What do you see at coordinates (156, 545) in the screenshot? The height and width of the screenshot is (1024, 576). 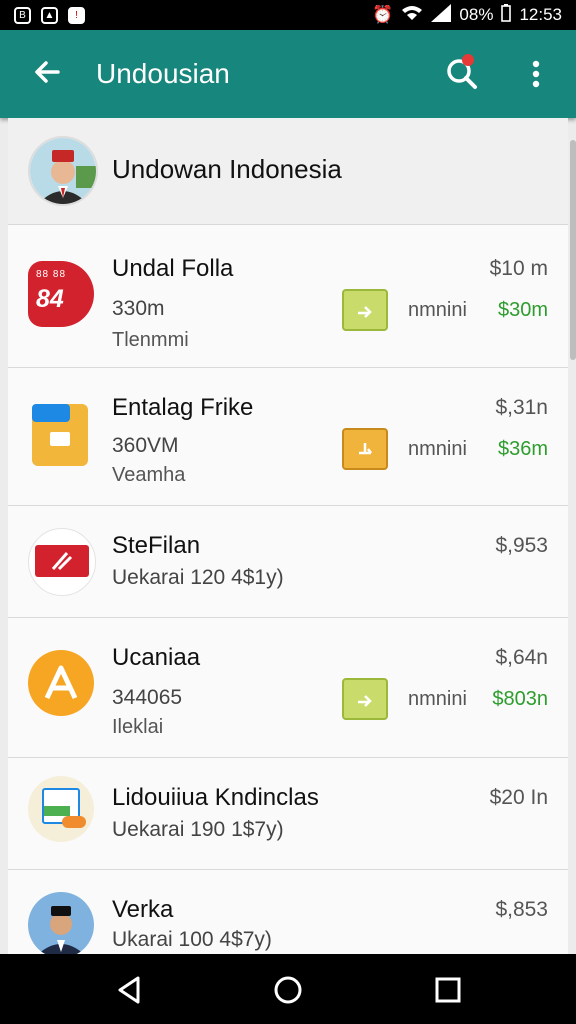 I see `item-name: SteFilan` at bounding box center [156, 545].